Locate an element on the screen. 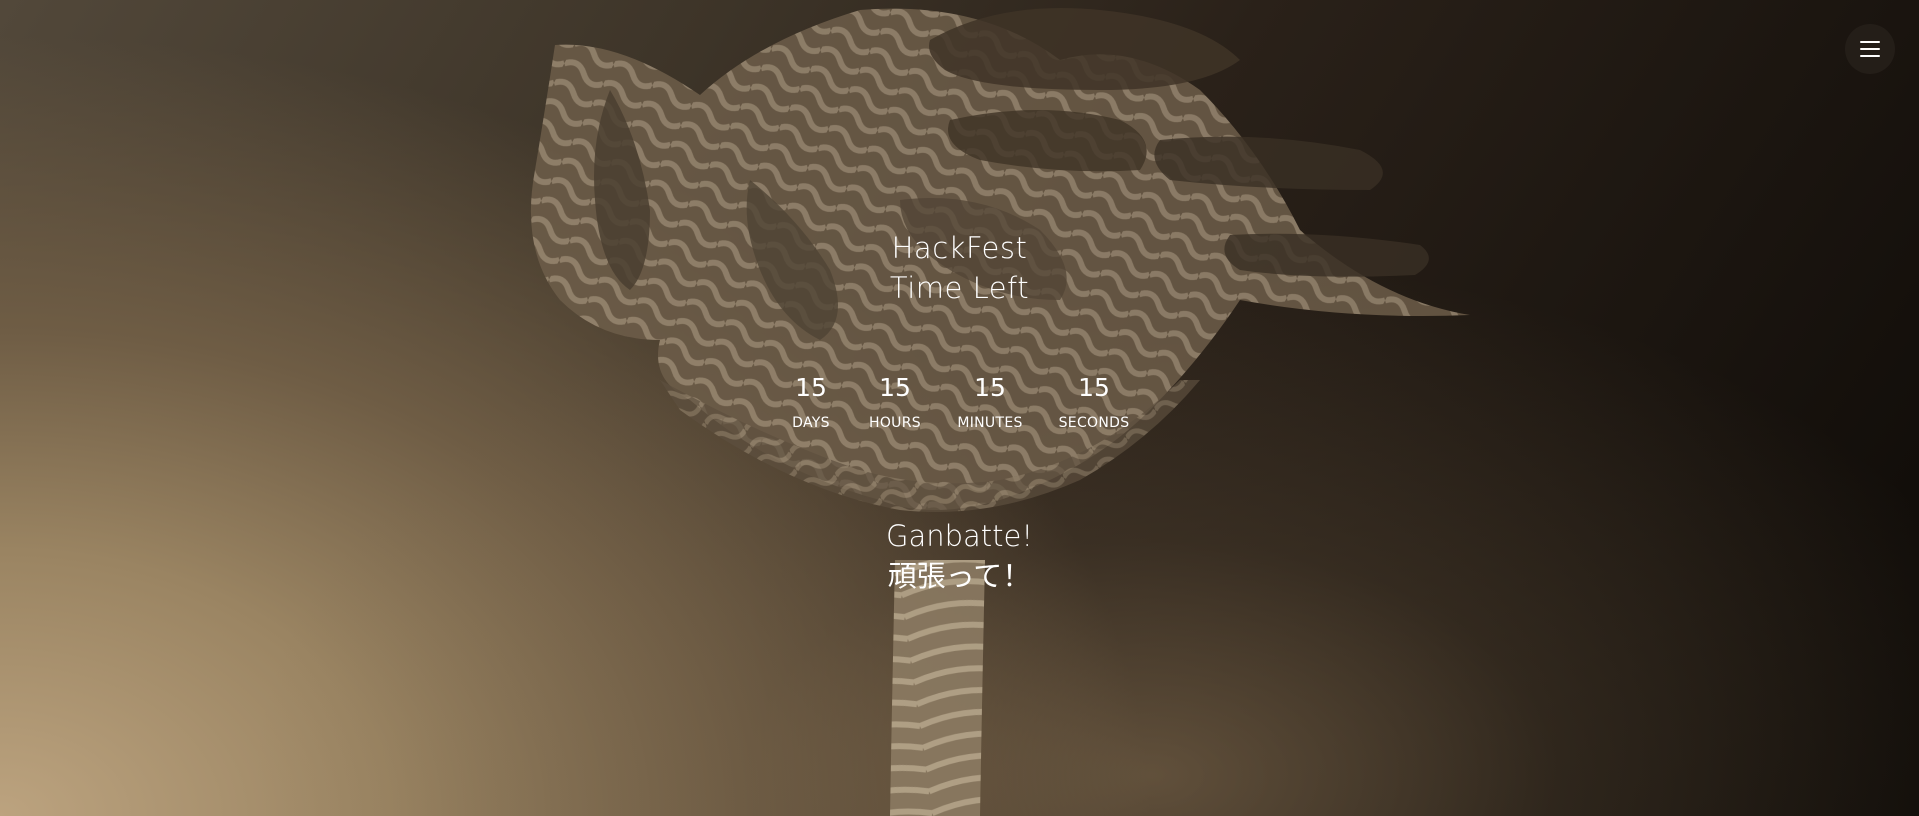 The height and width of the screenshot is (816, 1919). countdown-timer: 15 DAYS 15 HOURS 15 MINUTES 15 SECONDS is located at coordinates (959, 407).